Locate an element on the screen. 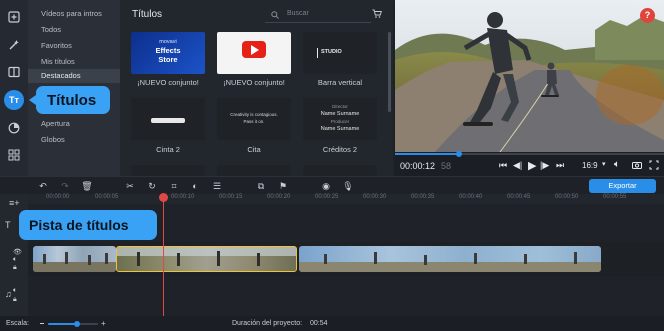 Image resolution: width=664 pixels, height=331 pixels. tool-strip: Tт is located at coordinates (14, 88).